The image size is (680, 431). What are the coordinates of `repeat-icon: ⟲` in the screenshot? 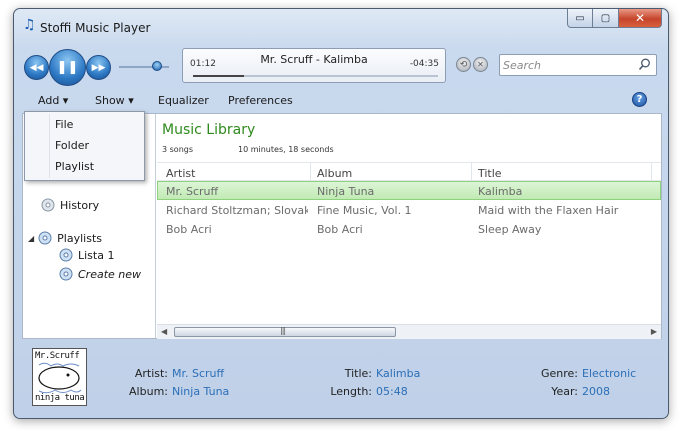 It's located at (463, 64).